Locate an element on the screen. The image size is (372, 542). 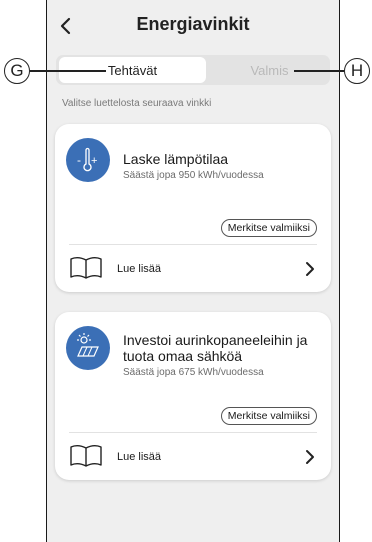
card-title: Laske lämpötilaa is located at coordinates (176, 159).